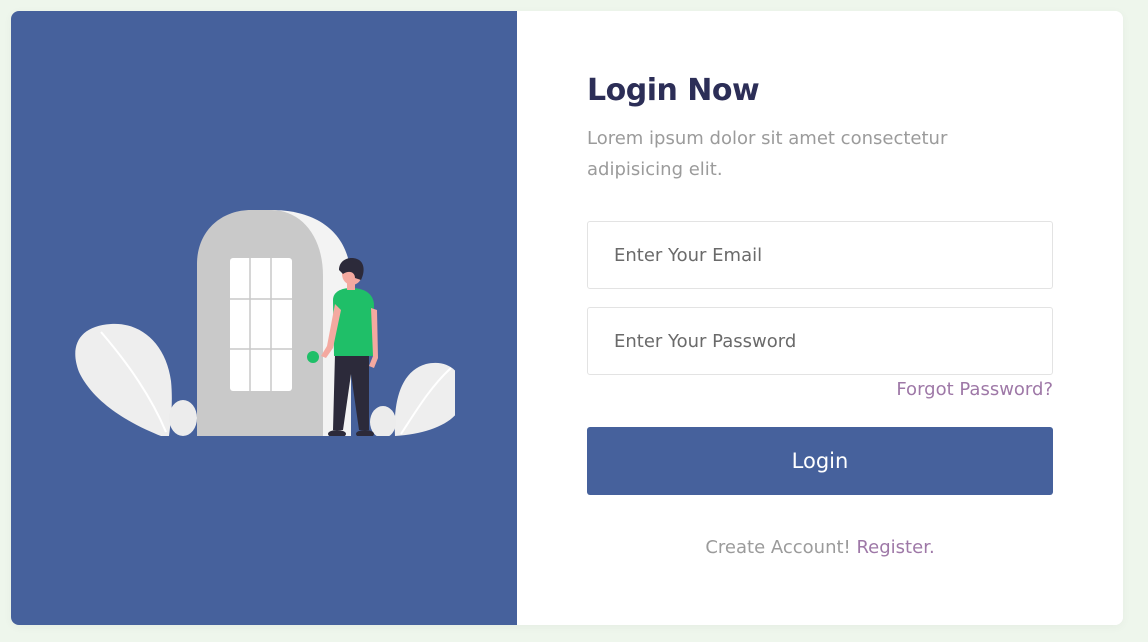 The image size is (1148, 642). I want to click on create-account-line: Create Account! Register., so click(820, 547).